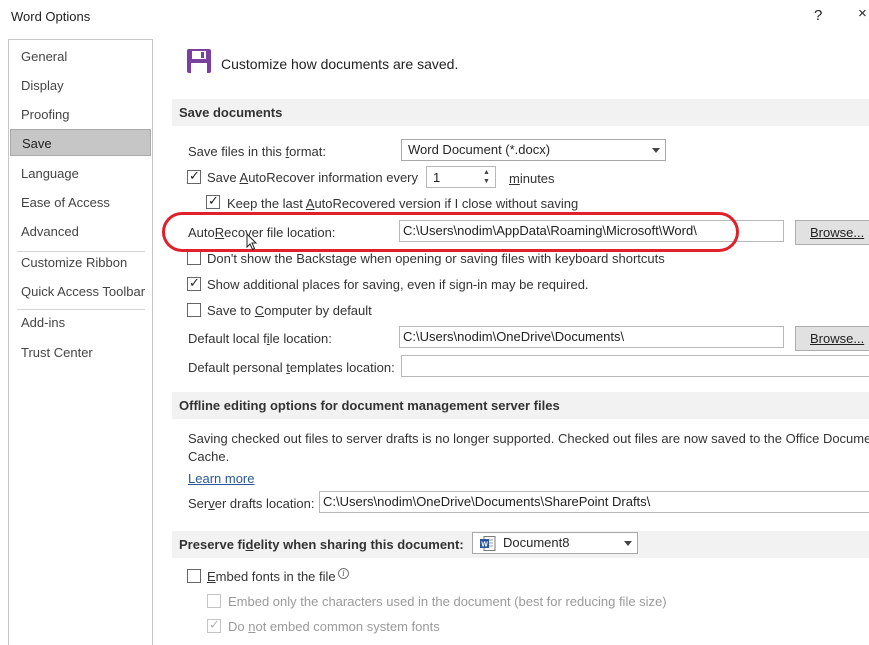 The width and height of the screenshot is (869, 645). Describe the element at coordinates (80, 262) in the screenshot. I see `nav-item-customize-ribbon: Customize Ribbon` at that location.